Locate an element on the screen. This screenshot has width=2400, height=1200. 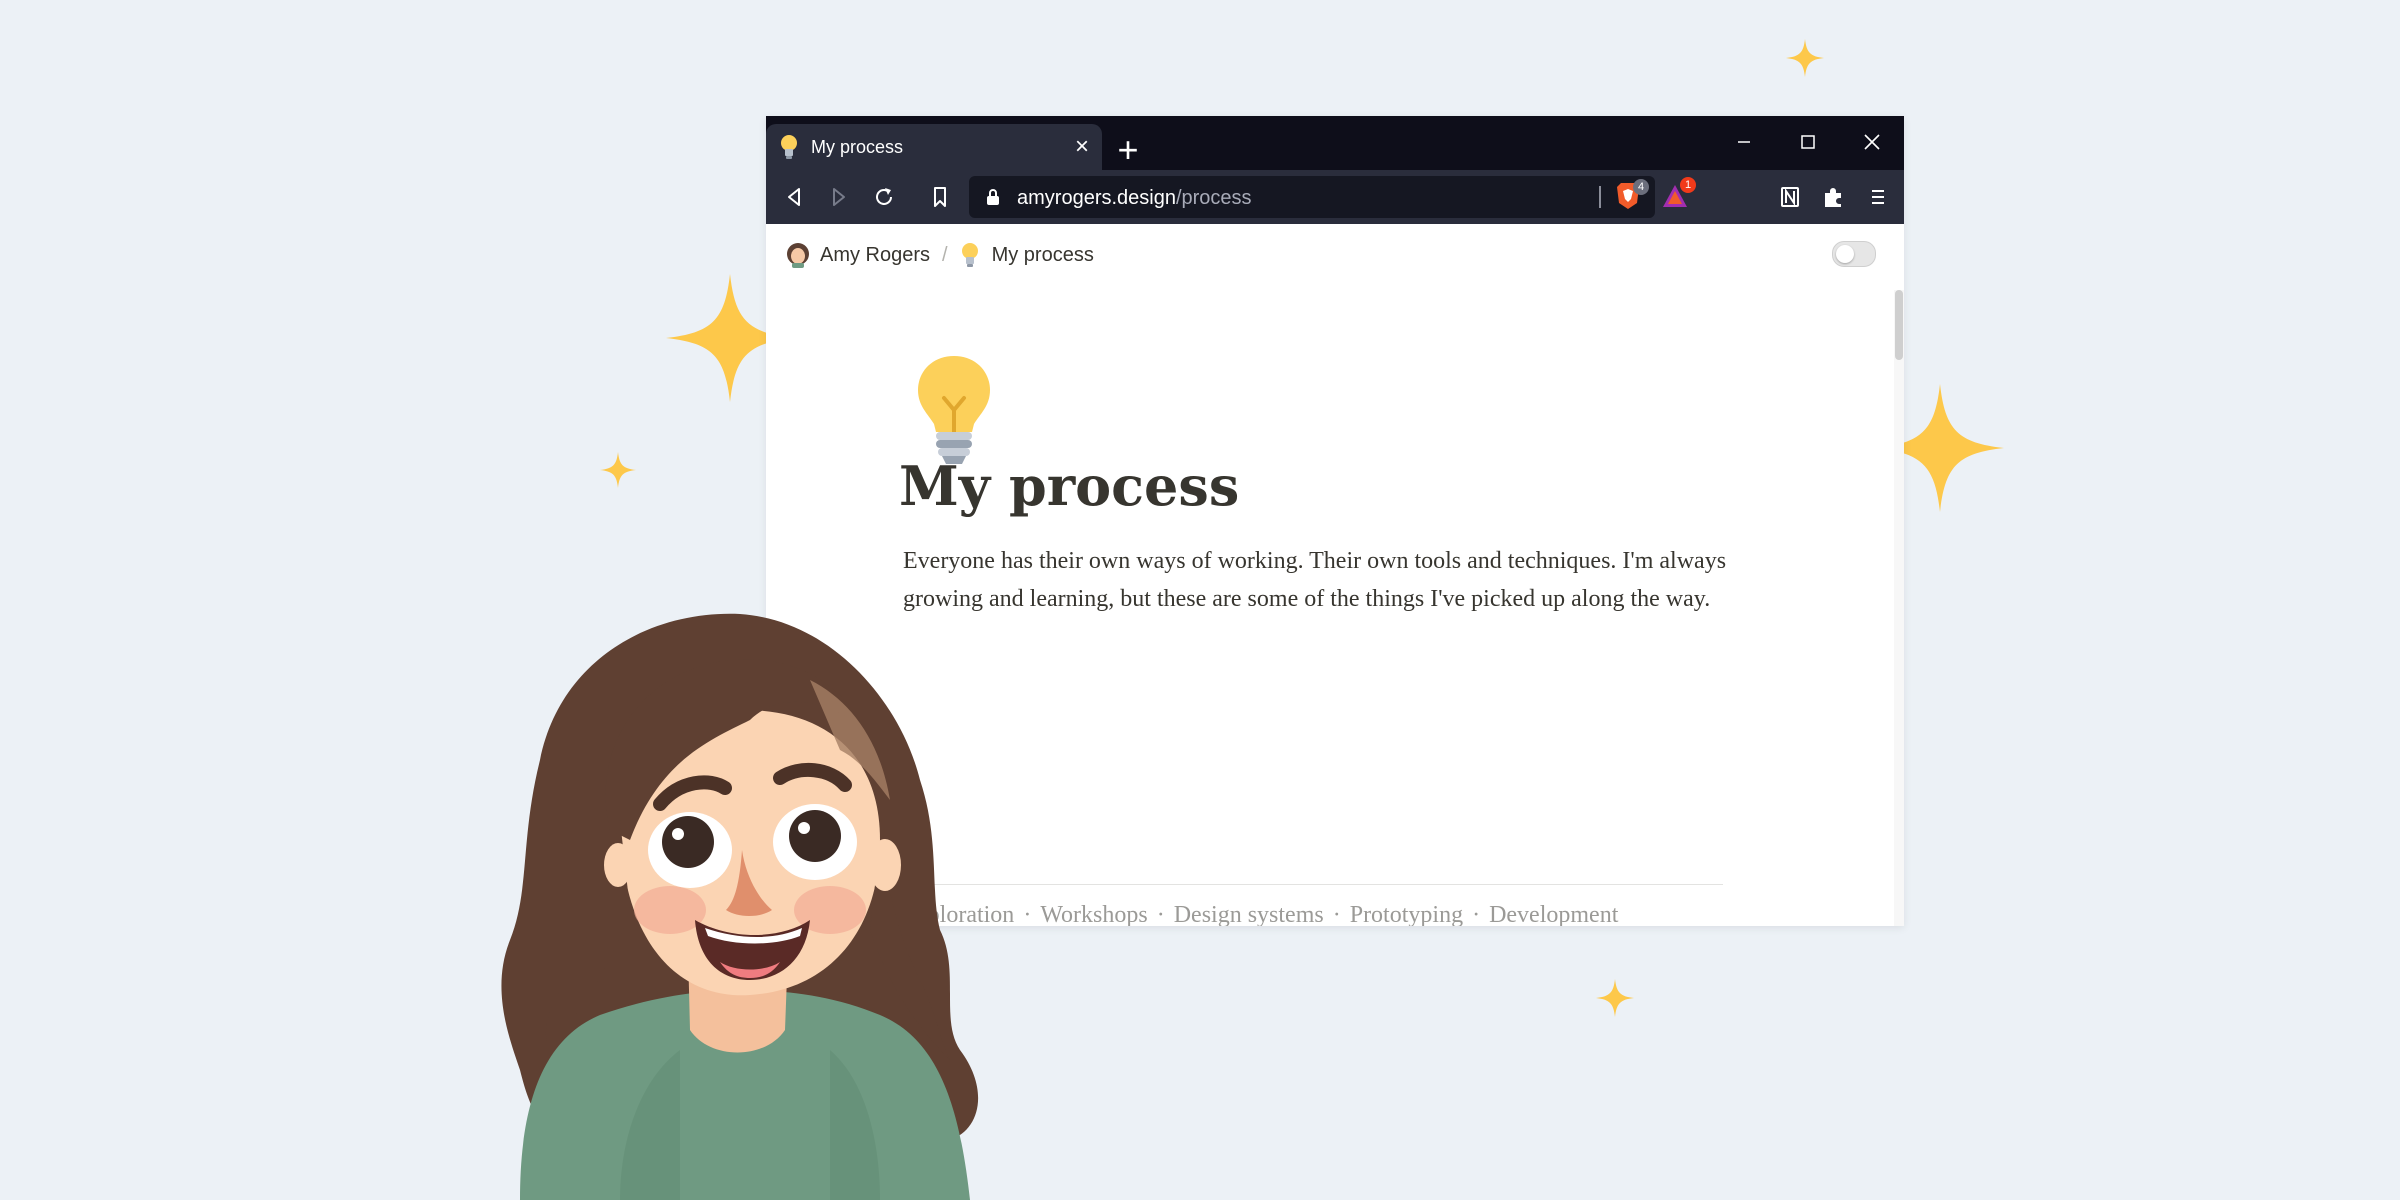
theme-toggle is located at coordinates (1854, 254).